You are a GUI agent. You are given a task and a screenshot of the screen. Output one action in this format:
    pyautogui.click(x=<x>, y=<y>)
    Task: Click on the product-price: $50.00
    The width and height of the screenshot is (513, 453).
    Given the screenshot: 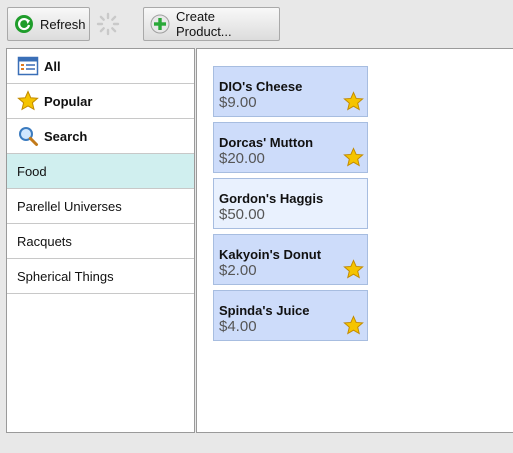 What is the action you would take?
    pyautogui.click(x=242, y=214)
    